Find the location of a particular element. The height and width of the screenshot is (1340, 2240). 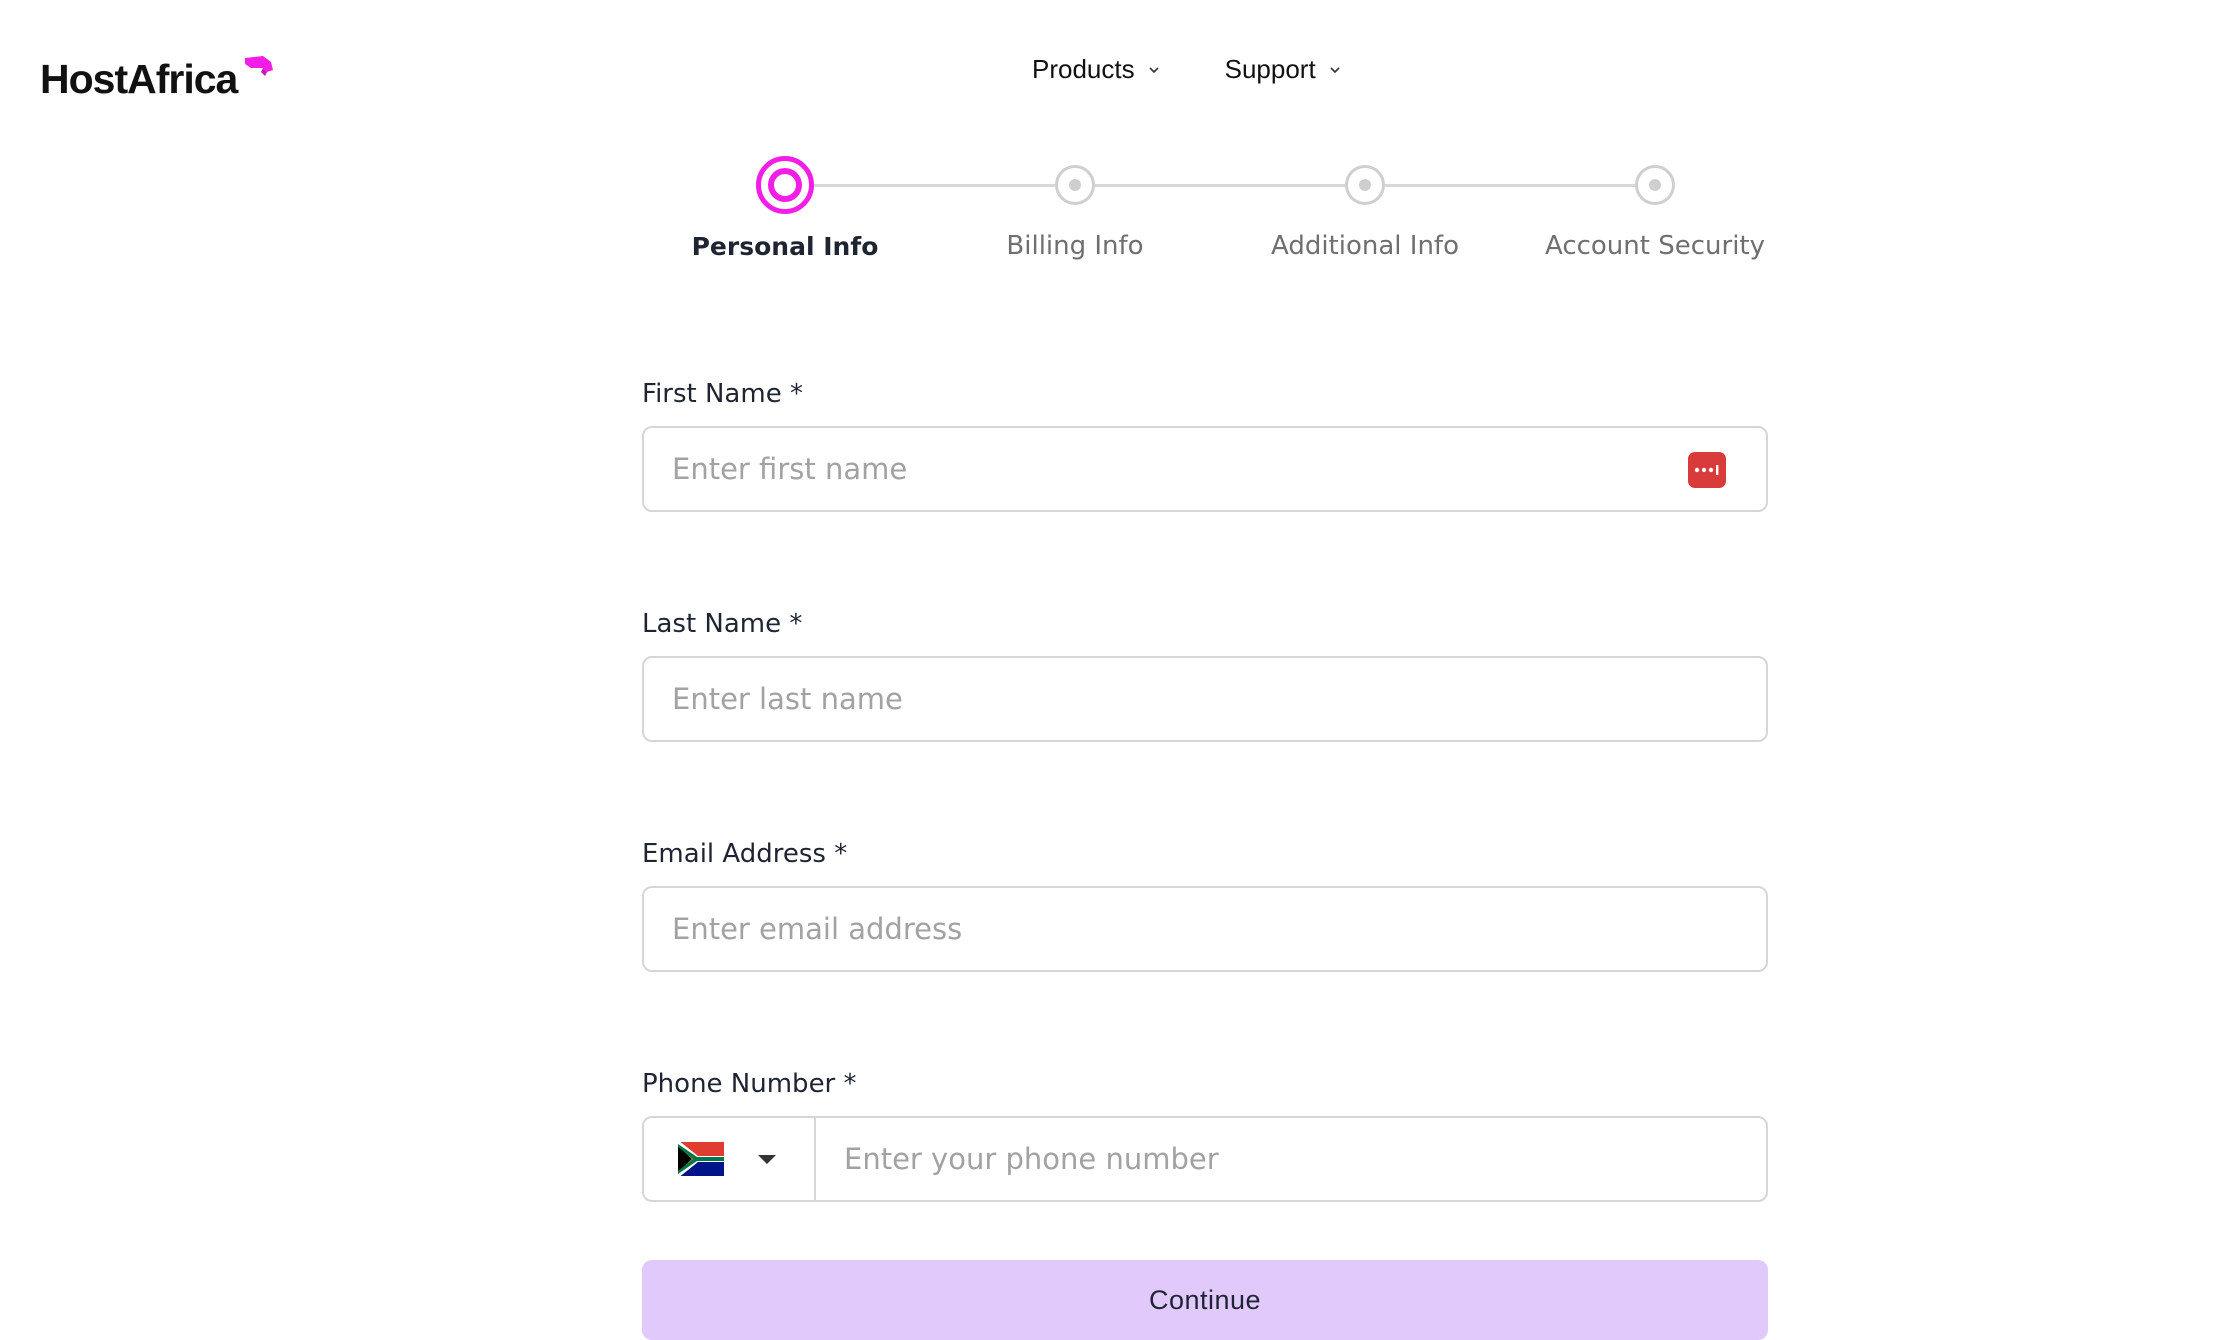

step-account-security: Account Security is located at coordinates (1655, 205).